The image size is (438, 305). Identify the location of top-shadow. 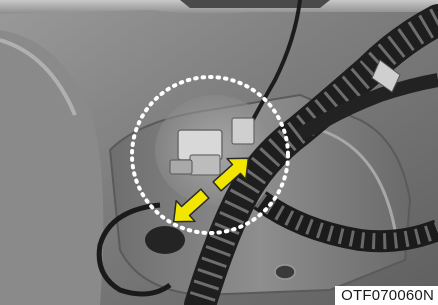
(255, 4).